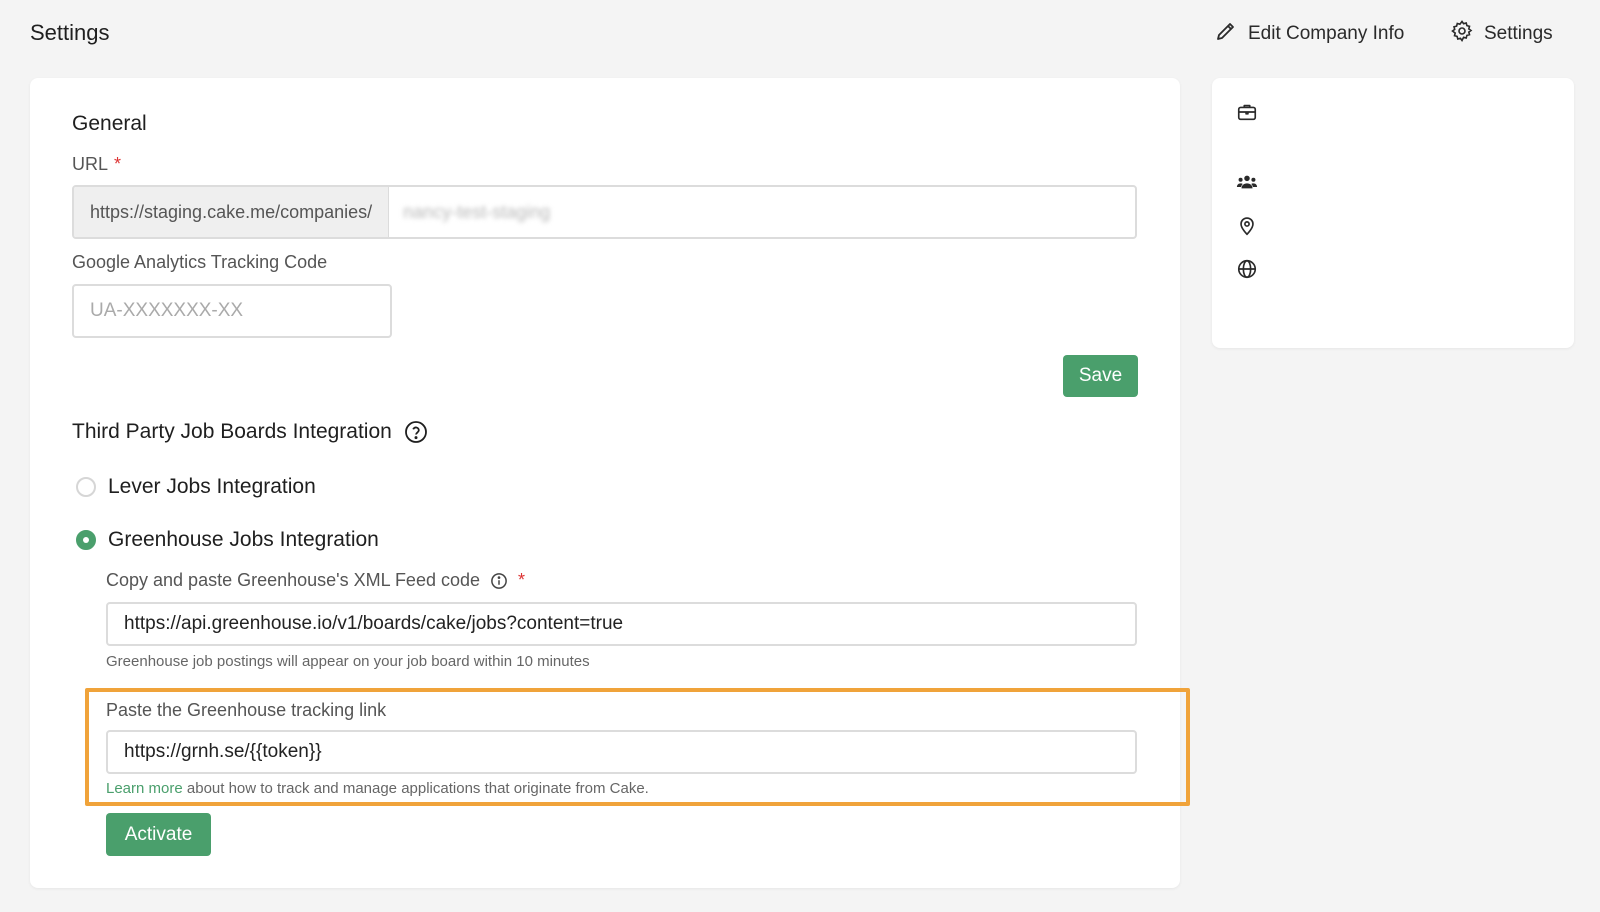 Image resolution: width=1600 pixels, height=912 pixels. I want to click on top-bar: Settings Edit Company Info Settings, so click(800, 34).